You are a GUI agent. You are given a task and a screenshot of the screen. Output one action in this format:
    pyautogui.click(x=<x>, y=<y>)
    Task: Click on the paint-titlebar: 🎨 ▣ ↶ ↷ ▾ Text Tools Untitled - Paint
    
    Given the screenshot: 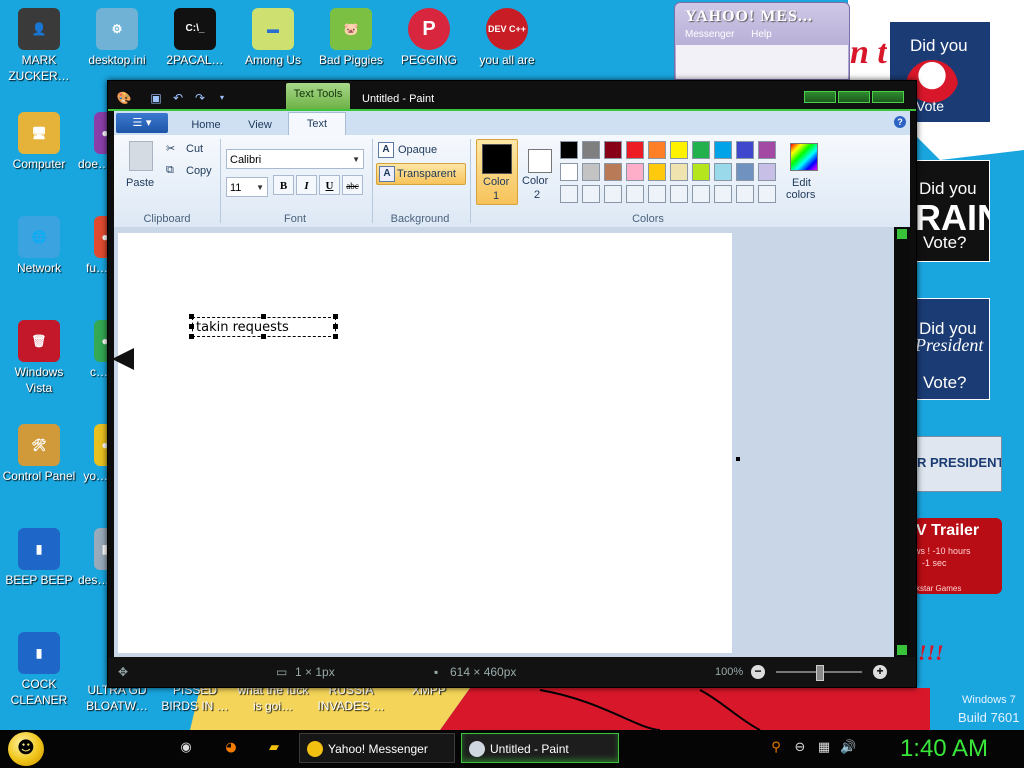 What is the action you would take?
    pyautogui.click(x=512, y=96)
    